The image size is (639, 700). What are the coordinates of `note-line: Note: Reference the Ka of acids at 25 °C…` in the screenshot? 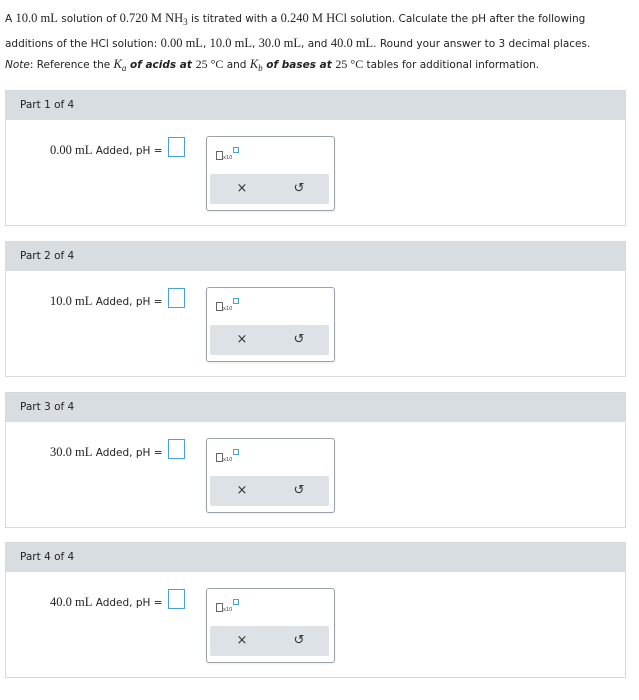 It's located at (317, 66).